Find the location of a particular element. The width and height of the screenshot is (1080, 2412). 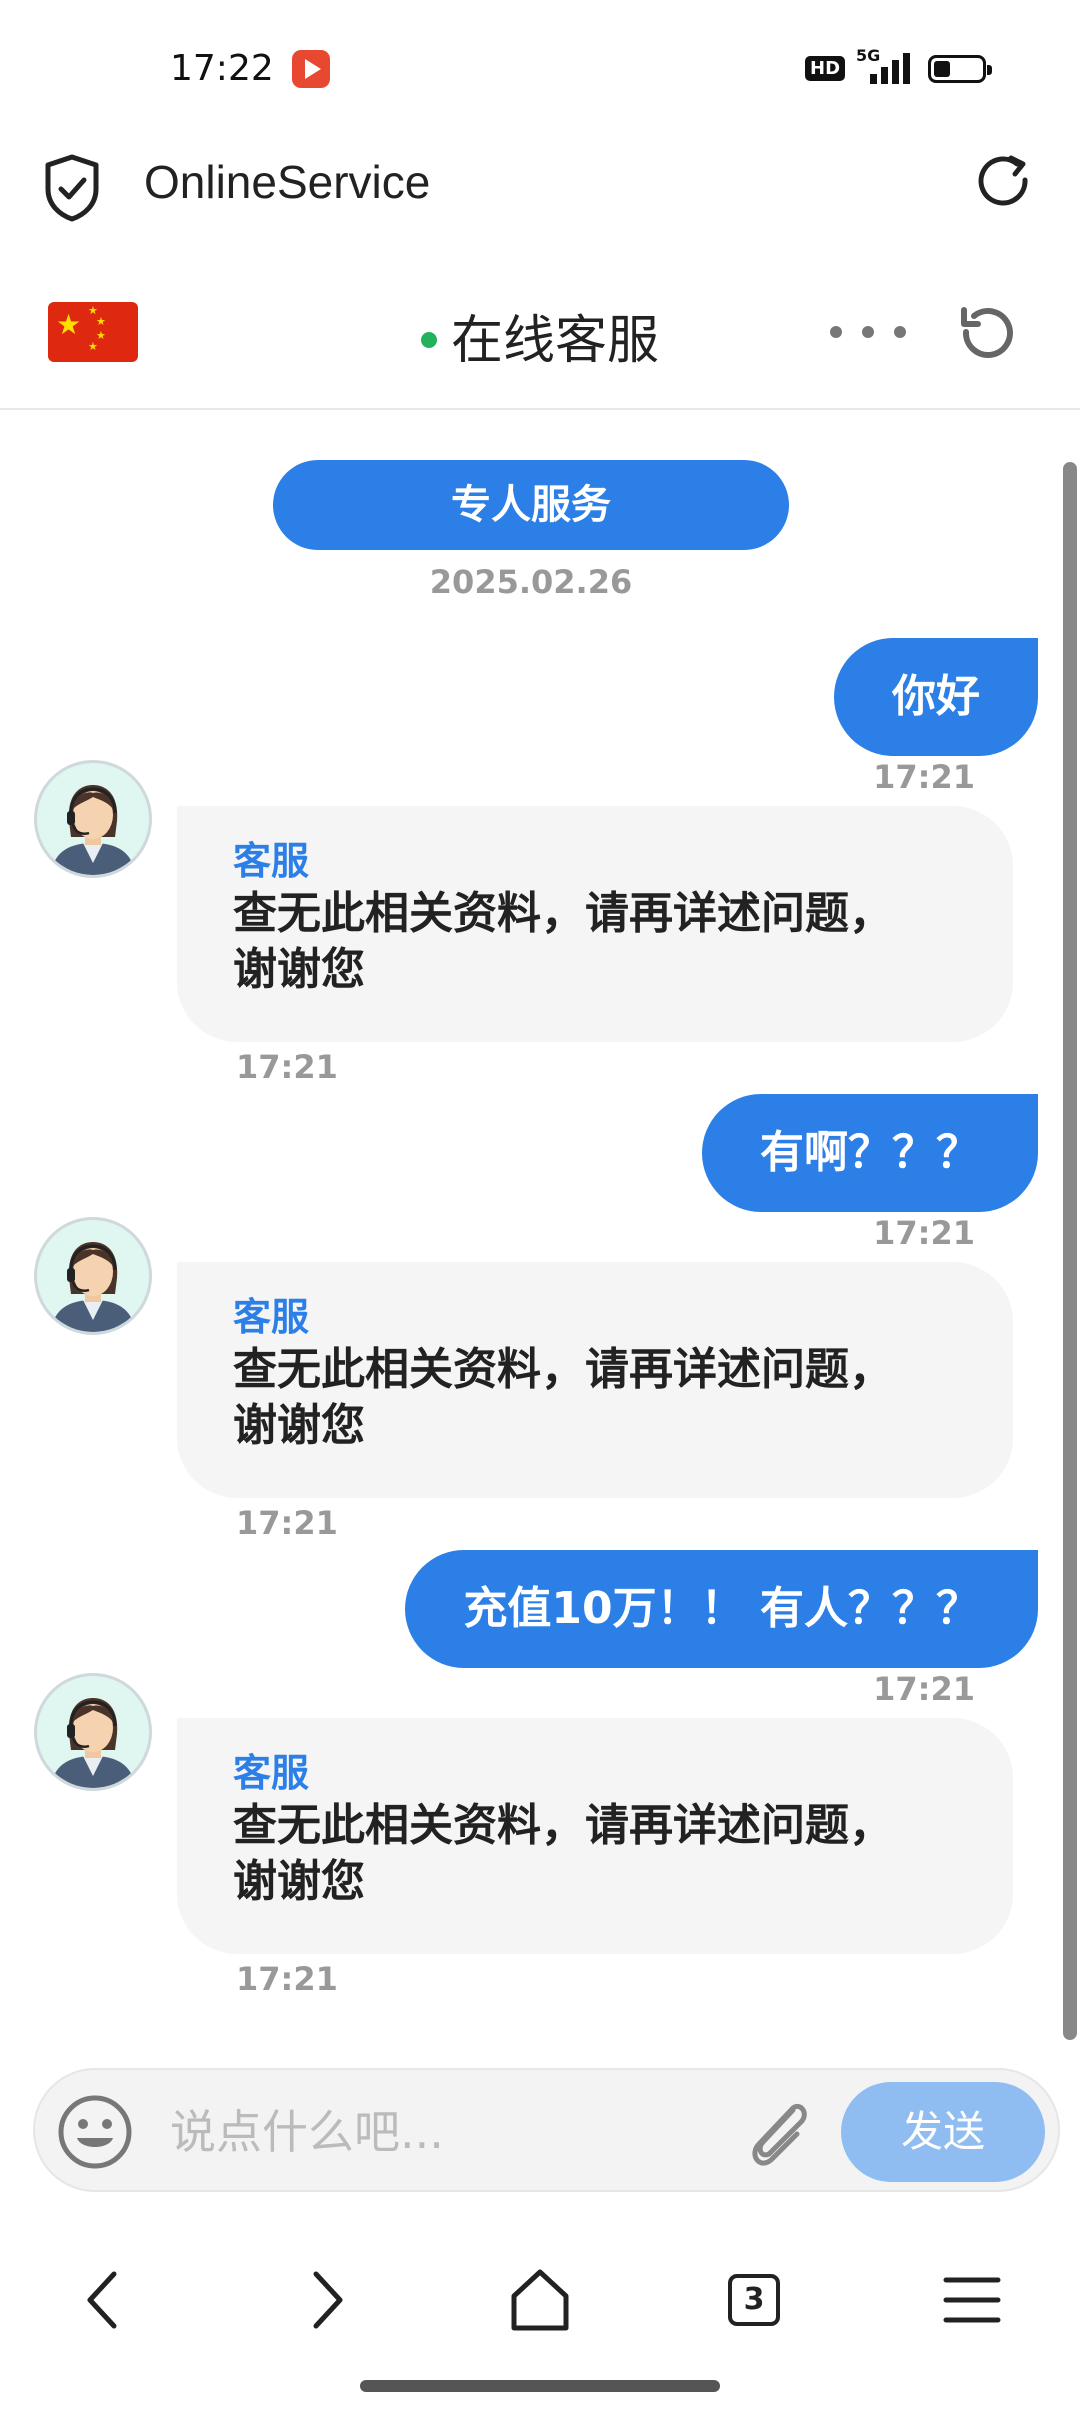

tab-count: 3 is located at coordinates (754, 2300).